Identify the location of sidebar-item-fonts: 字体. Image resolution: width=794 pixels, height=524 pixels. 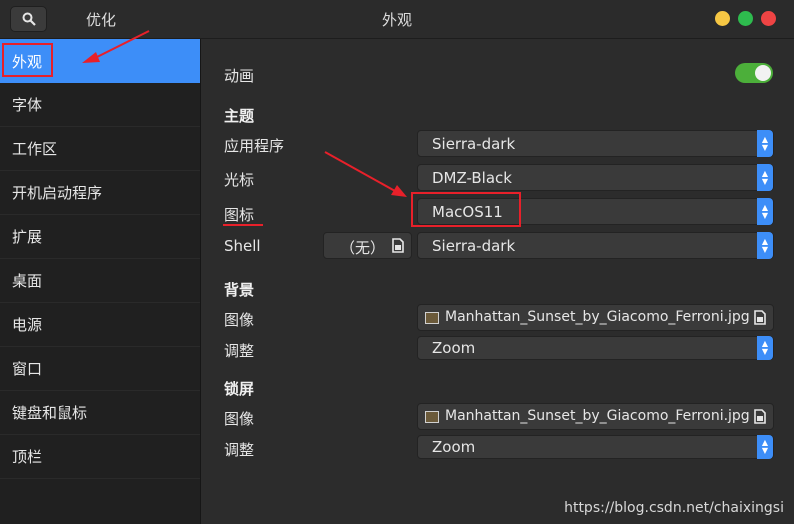
(100, 105).